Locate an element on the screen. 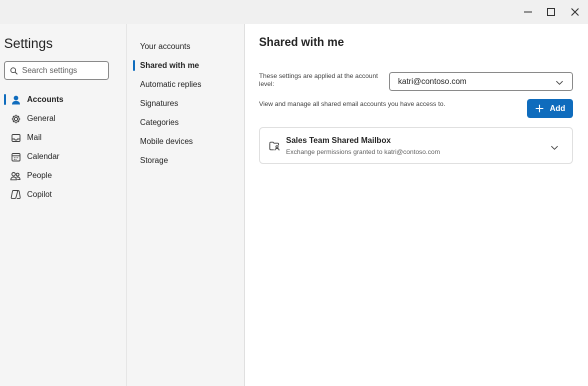 This screenshot has width=588, height=386. search-box is located at coordinates (56, 70).